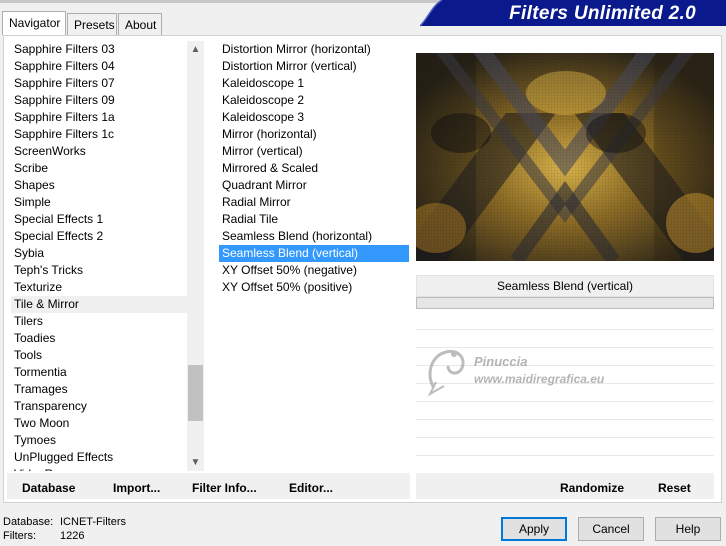 The width and height of the screenshot is (726, 546). I want to click on filter-list-item: Kaleidoscope 3, so click(314, 117).